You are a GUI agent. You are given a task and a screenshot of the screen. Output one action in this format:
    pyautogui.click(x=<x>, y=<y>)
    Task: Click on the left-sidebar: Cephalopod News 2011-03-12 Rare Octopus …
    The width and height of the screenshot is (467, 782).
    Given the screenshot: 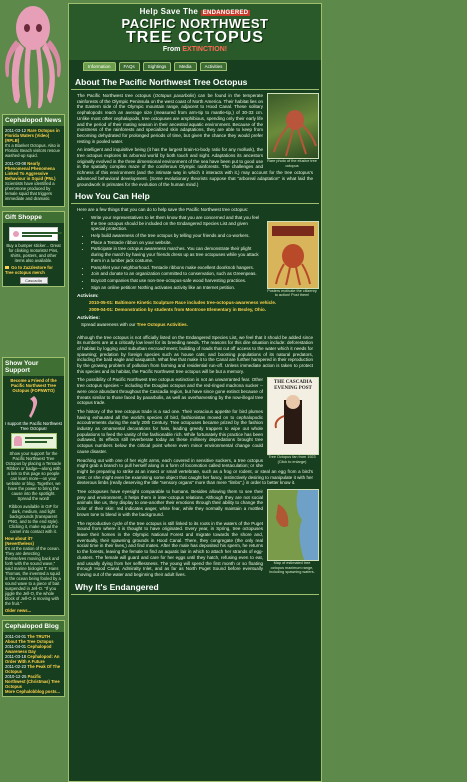 What is the action you would take?
    pyautogui.click(x=33, y=390)
    